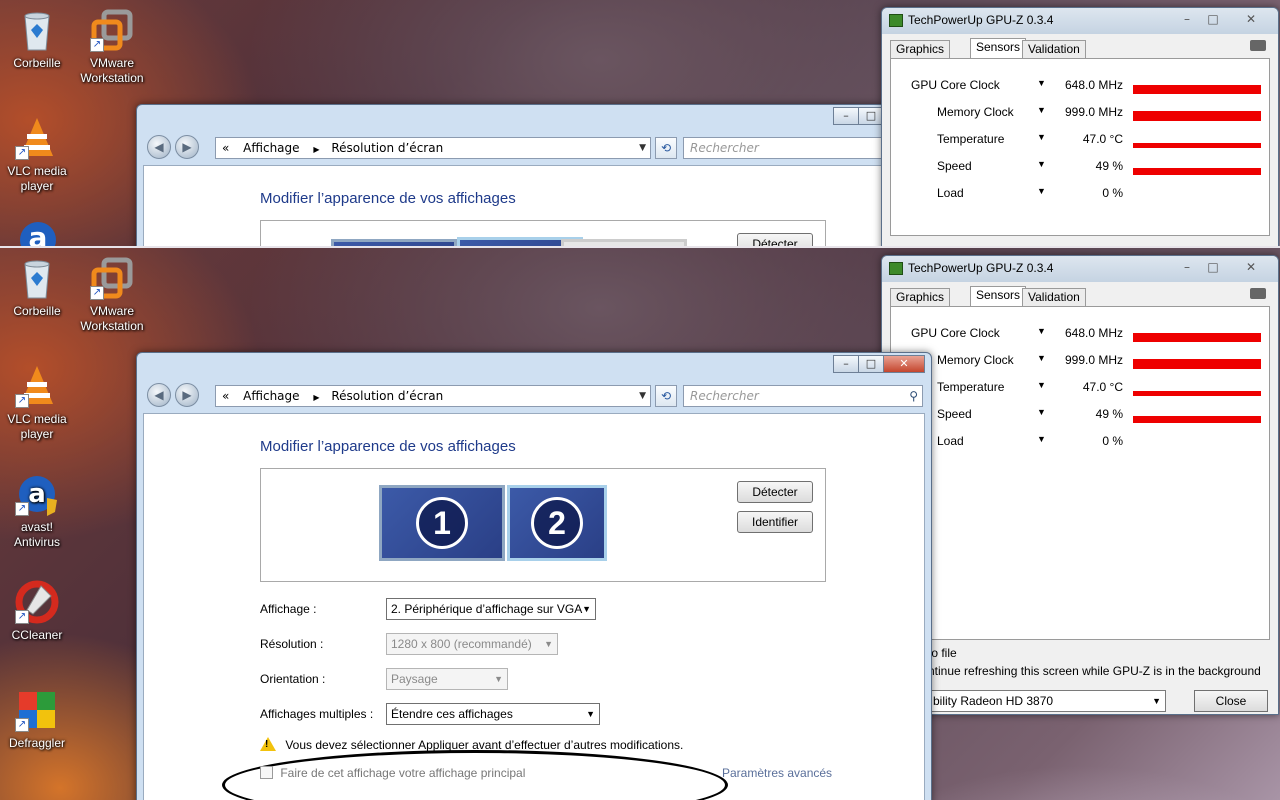 The width and height of the screenshot is (1280, 800). What do you see at coordinates (112, 278) in the screenshot?
I see `vmware-icon: ↗` at bounding box center [112, 278].